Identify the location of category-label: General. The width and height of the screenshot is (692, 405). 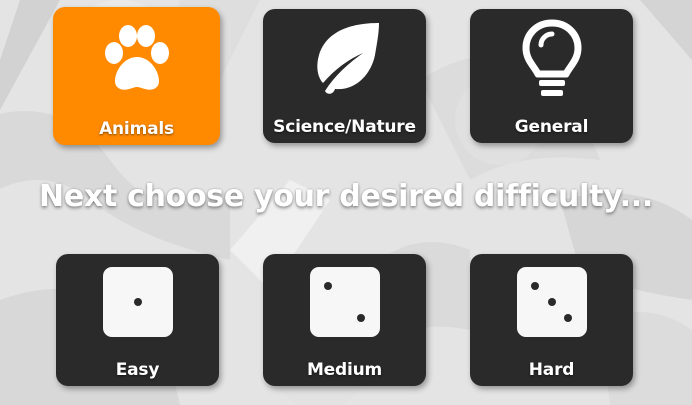
(551, 127).